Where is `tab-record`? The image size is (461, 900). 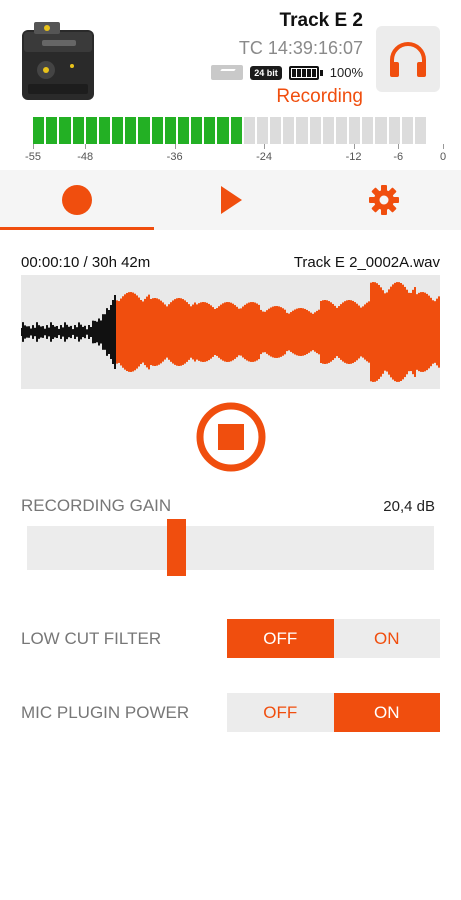
tab-record is located at coordinates (76, 200).